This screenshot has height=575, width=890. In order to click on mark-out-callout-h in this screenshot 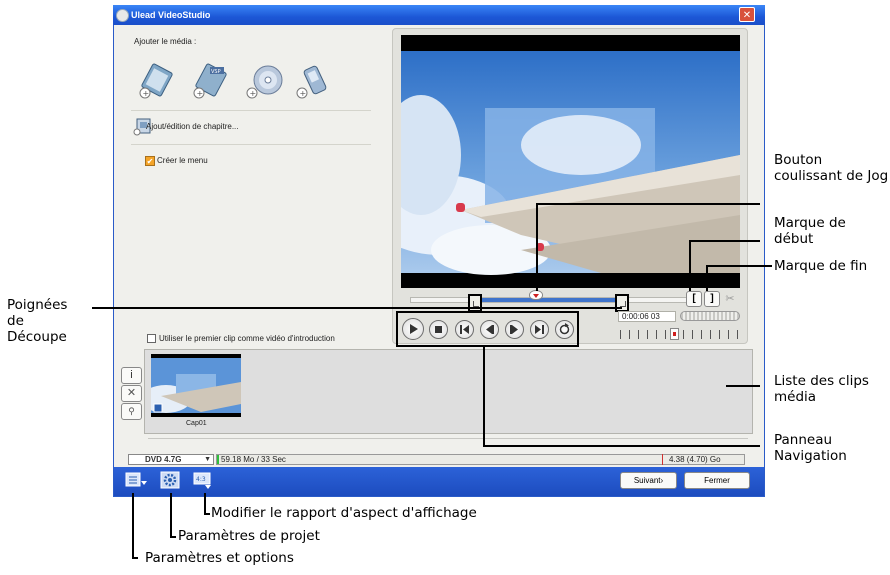, I will do `click(739, 266)`.